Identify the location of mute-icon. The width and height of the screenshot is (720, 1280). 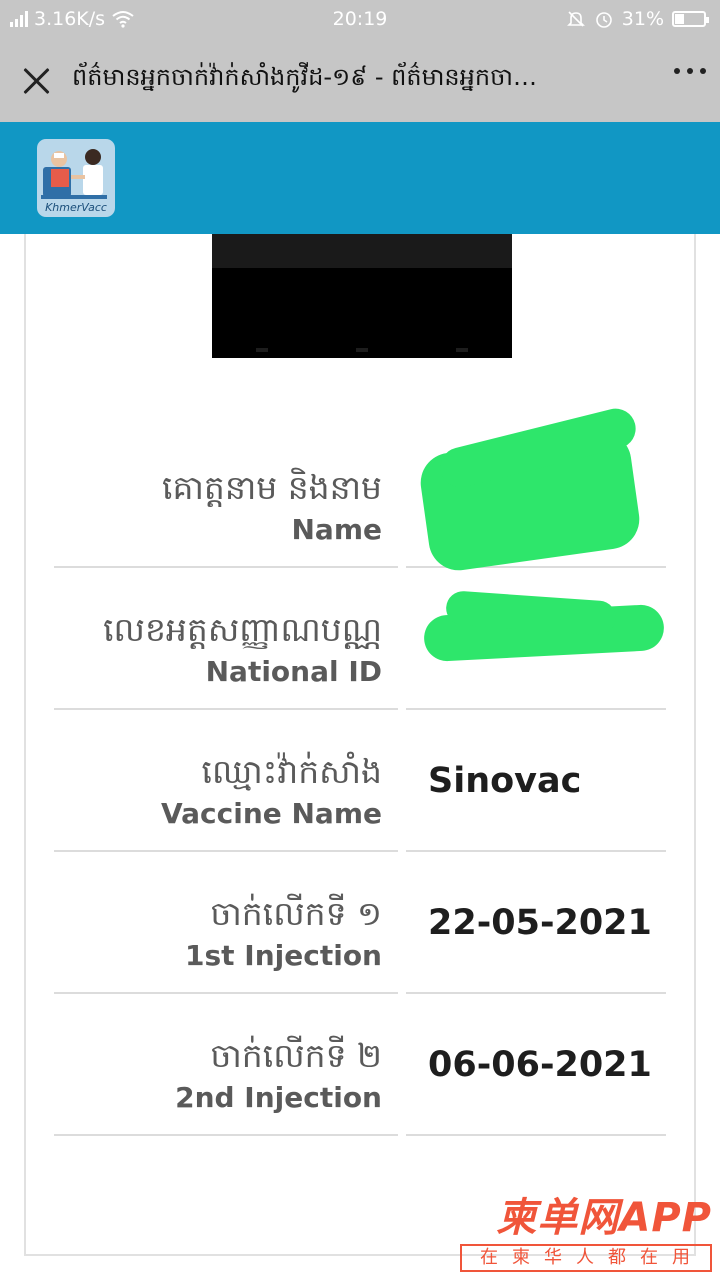
(575, 19).